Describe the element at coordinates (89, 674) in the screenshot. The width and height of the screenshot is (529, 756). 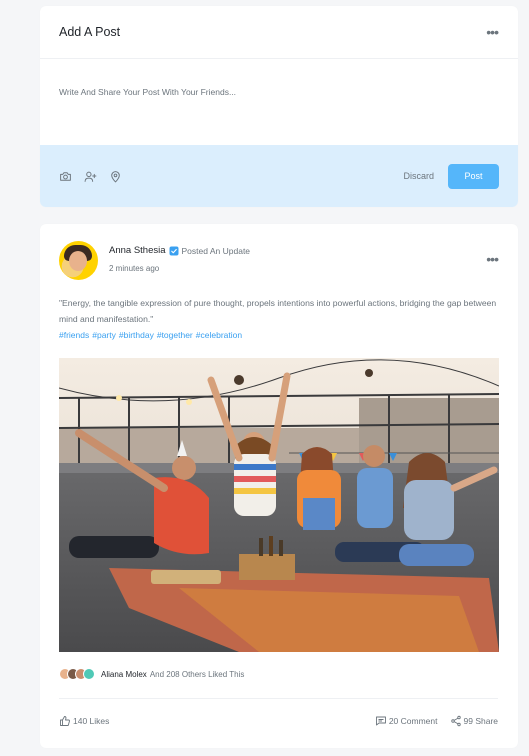
I see `liker-avatar` at that location.